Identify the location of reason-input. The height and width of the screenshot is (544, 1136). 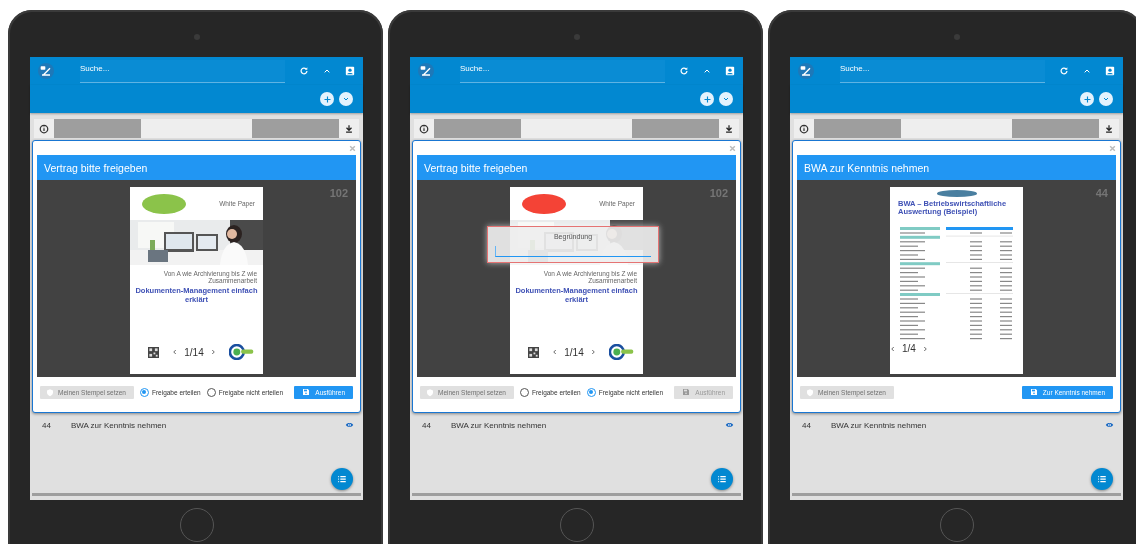
(573, 251).